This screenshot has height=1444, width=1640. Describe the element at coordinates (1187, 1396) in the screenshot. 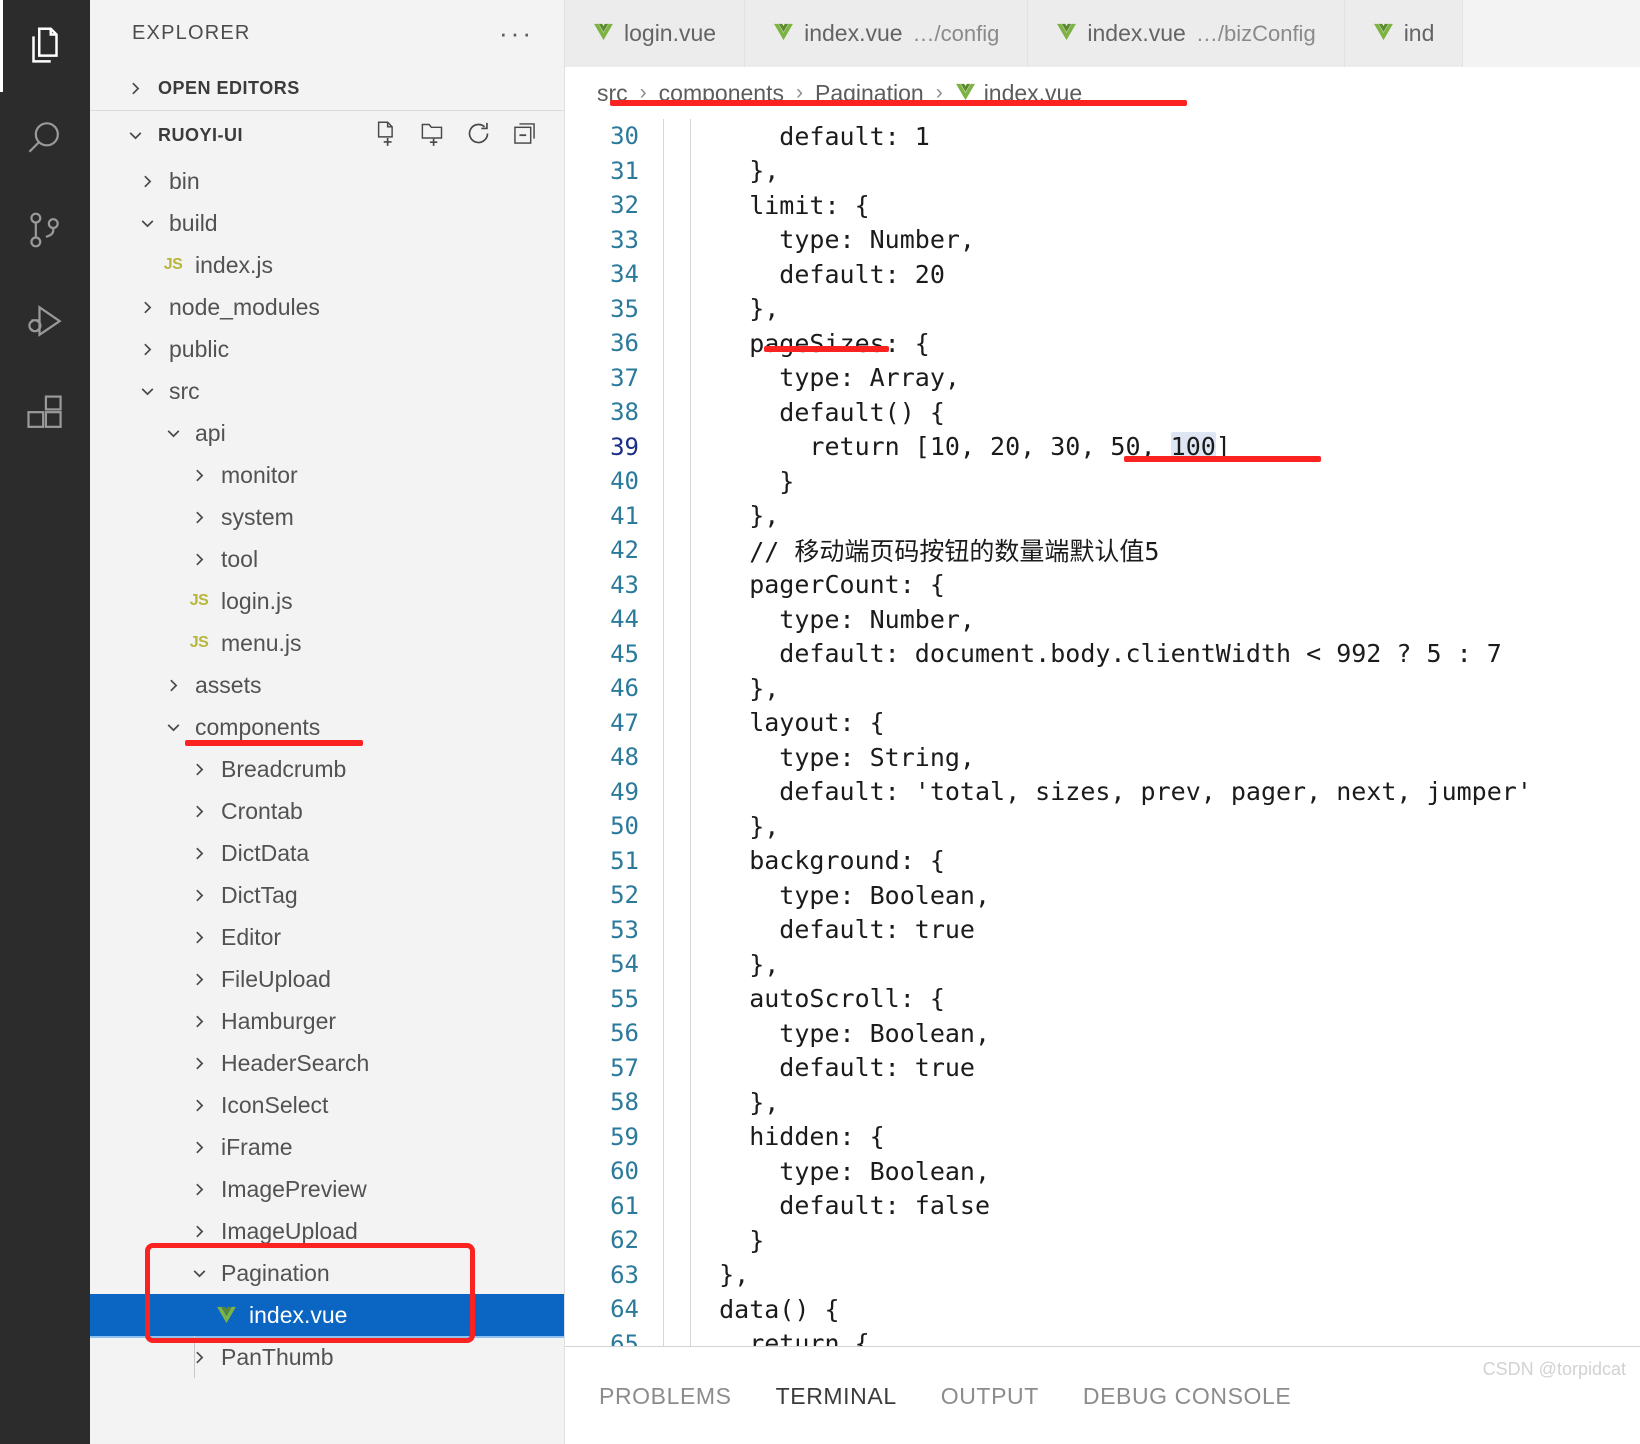

I see `panel-tab-debug-console: DEBUG CONSOLE` at that location.